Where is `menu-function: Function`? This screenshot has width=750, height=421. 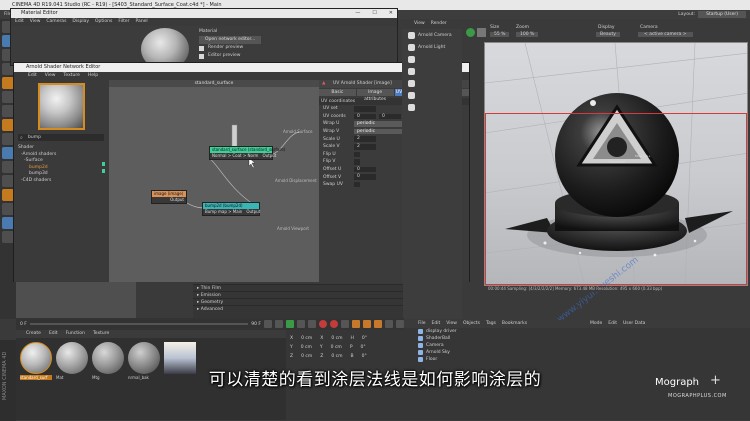
menu-function: Function is located at coordinates (75, 334).